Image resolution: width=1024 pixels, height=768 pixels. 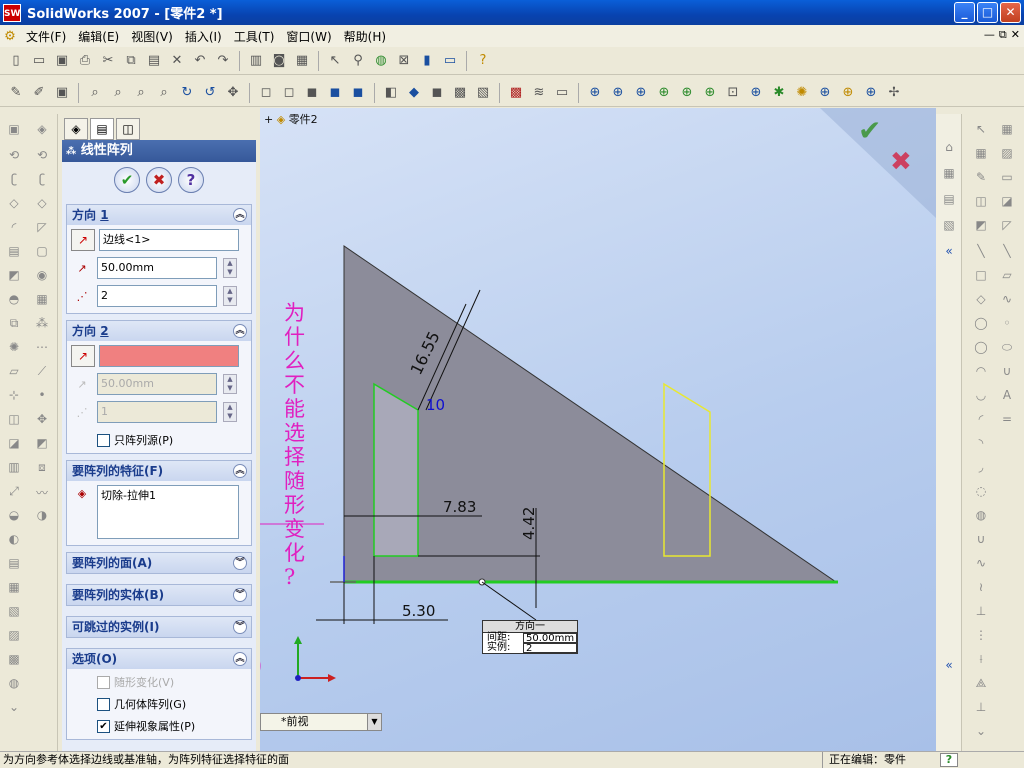 I want to click on direction2-count-field: 1, so click(x=157, y=412).